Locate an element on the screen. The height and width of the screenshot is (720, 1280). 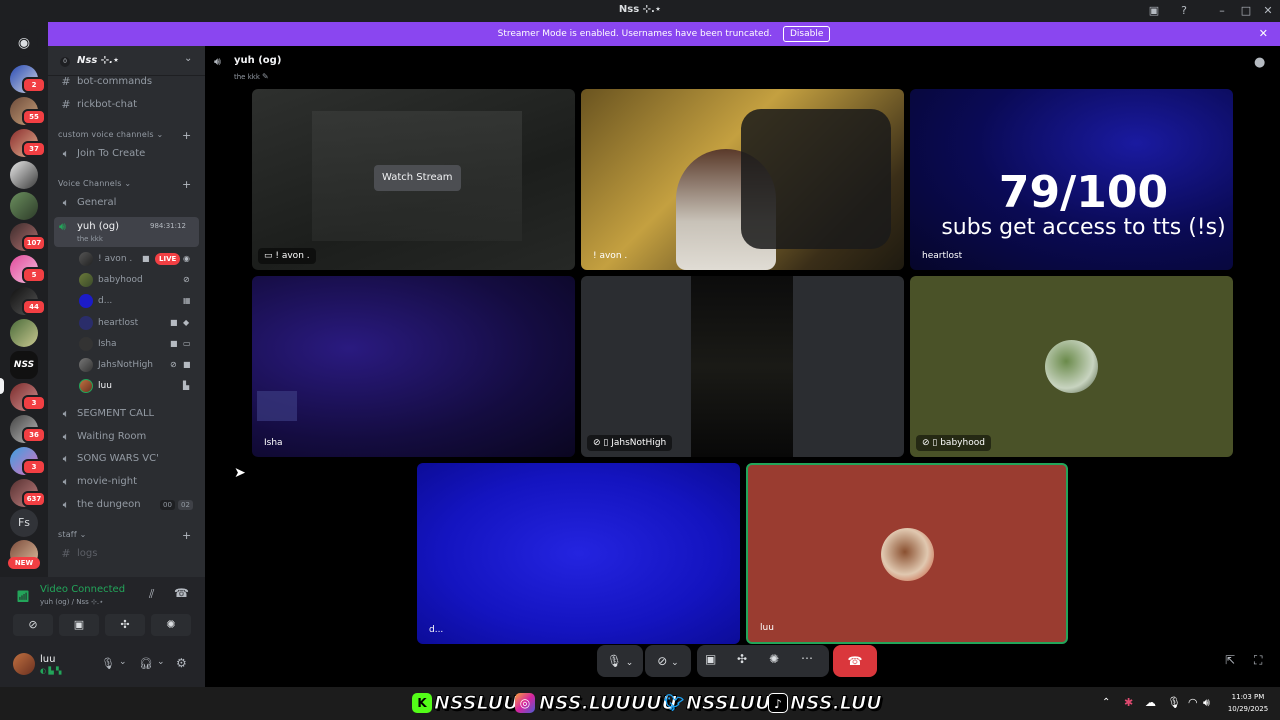
channel-the-dungeon: 🔈︎ the dungeon 00 02 is located at coordinates (128, 505).